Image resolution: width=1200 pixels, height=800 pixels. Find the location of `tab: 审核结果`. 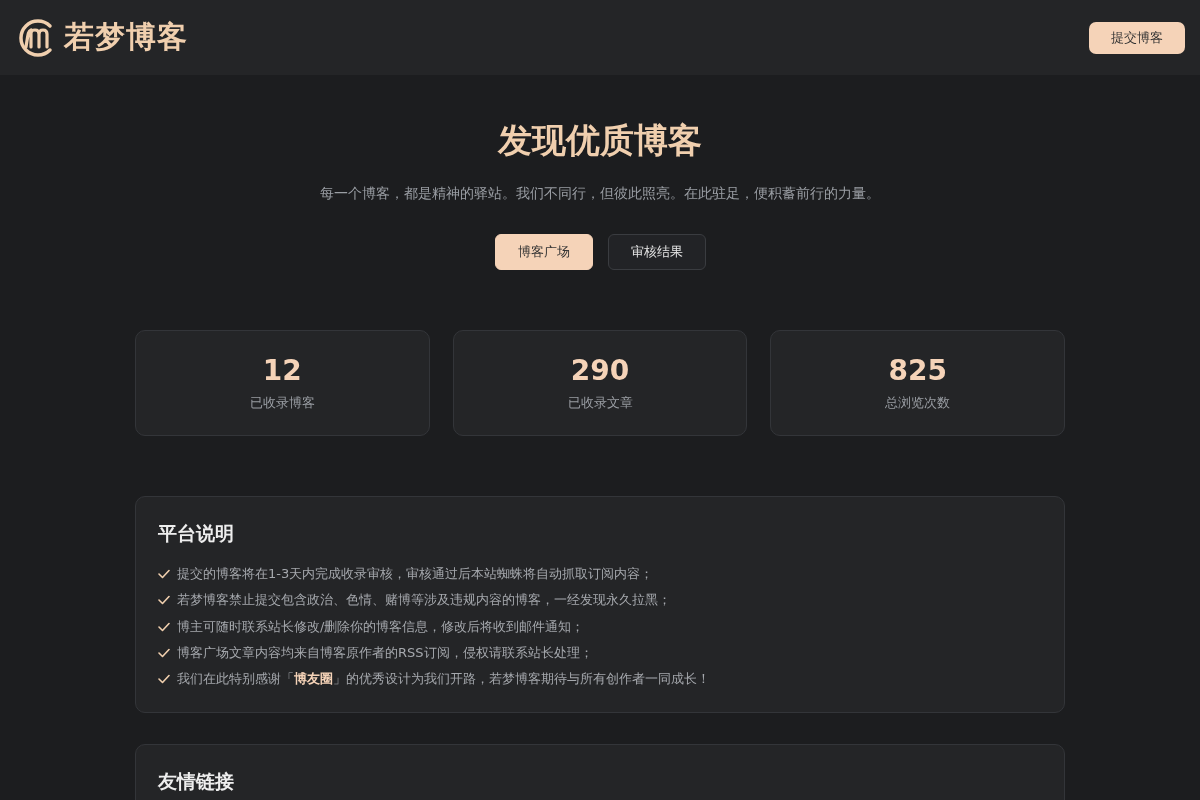

tab: 审核结果 is located at coordinates (656, 252).